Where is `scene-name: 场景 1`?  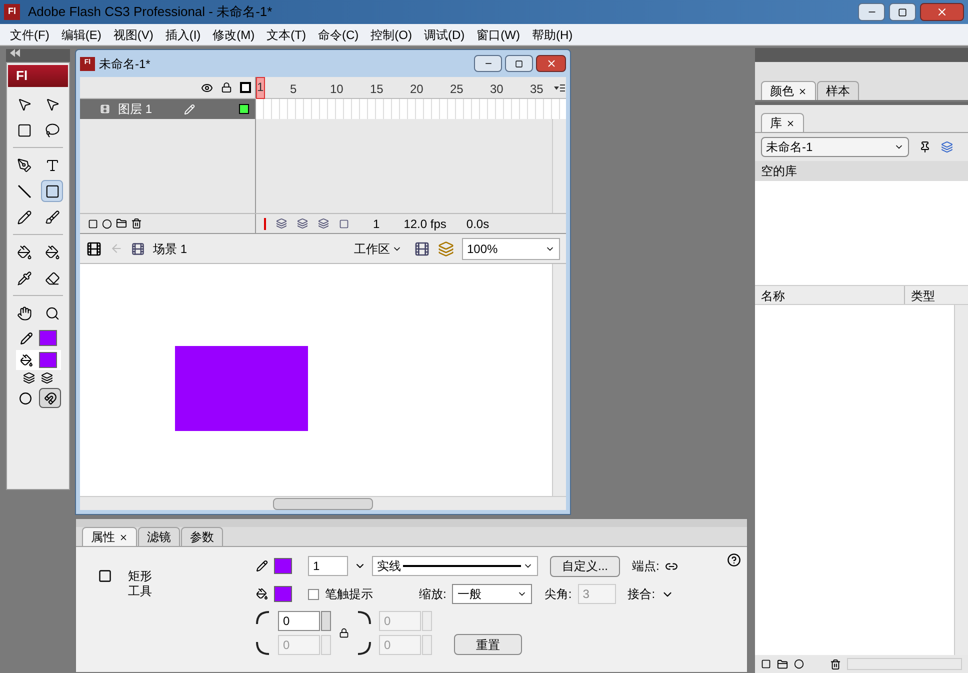
scene-name: 场景 1 is located at coordinates (170, 249).